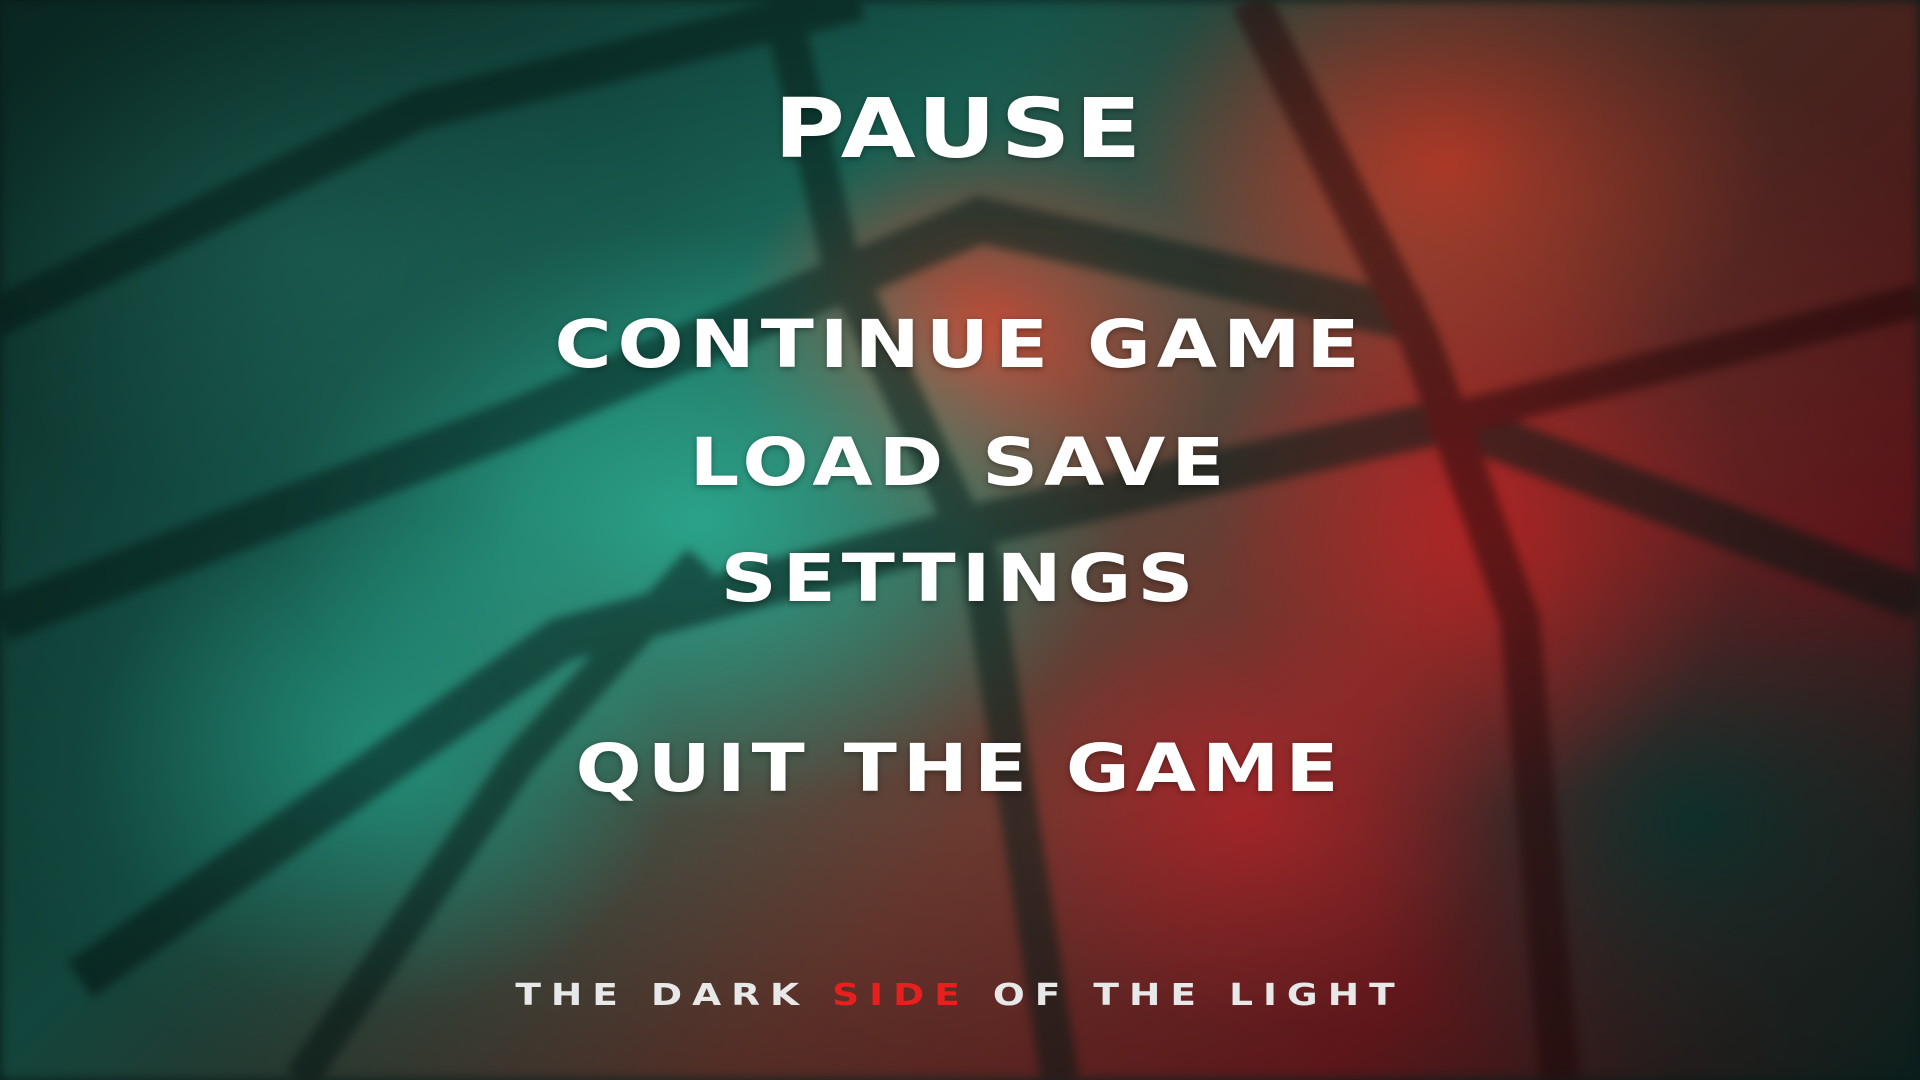  What do you see at coordinates (960, 129) in the screenshot?
I see `pause-title: PAUSE` at bounding box center [960, 129].